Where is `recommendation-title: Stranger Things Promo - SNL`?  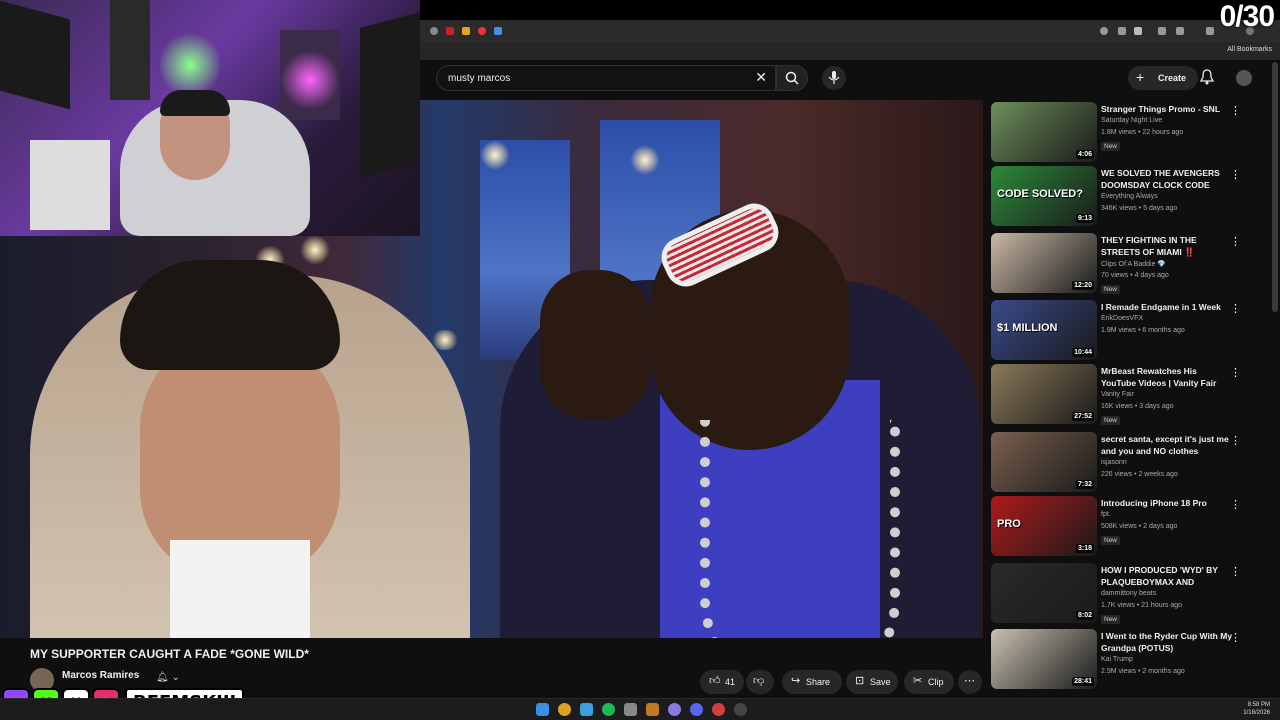
recommendation-title: Stranger Things Promo - SNL is located at coordinates (1167, 109).